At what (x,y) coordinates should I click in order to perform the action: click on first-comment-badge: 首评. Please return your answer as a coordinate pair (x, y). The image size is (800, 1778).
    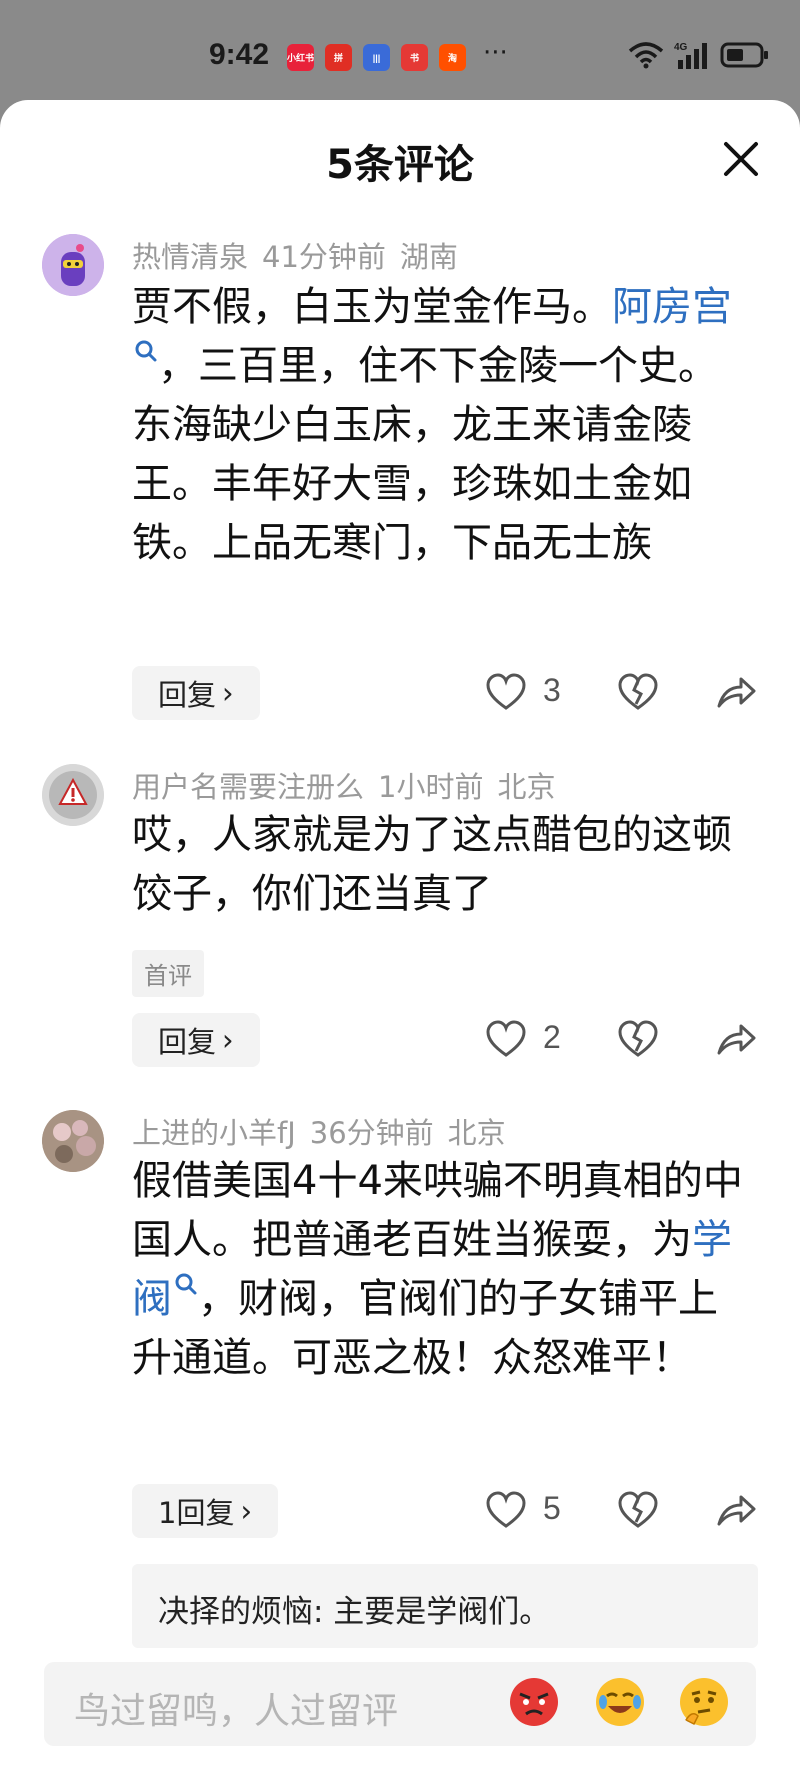
    Looking at the image, I should click on (168, 973).